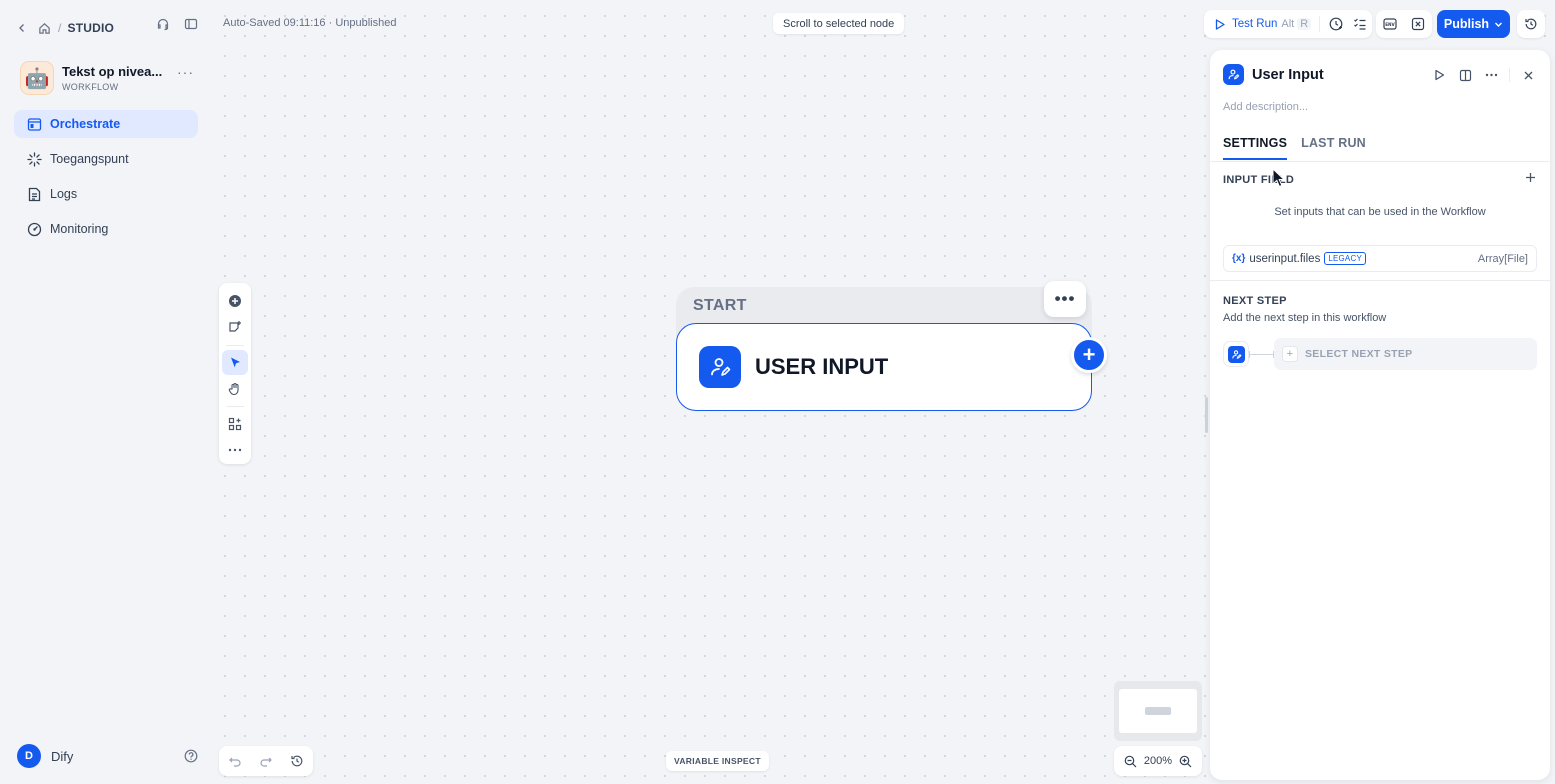 This screenshot has height=784, width=1555. I want to click on redo-icon, so click(266, 761).